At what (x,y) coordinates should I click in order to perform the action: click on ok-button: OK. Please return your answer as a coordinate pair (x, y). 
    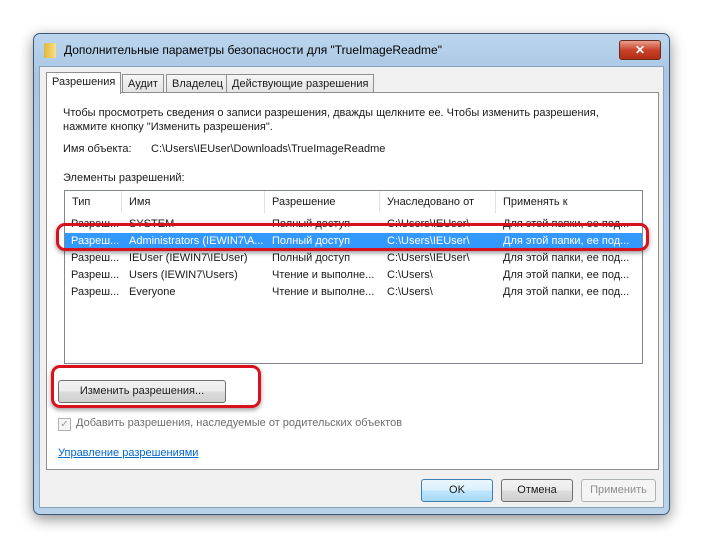
    Looking at the image, I should click on (457, 490).